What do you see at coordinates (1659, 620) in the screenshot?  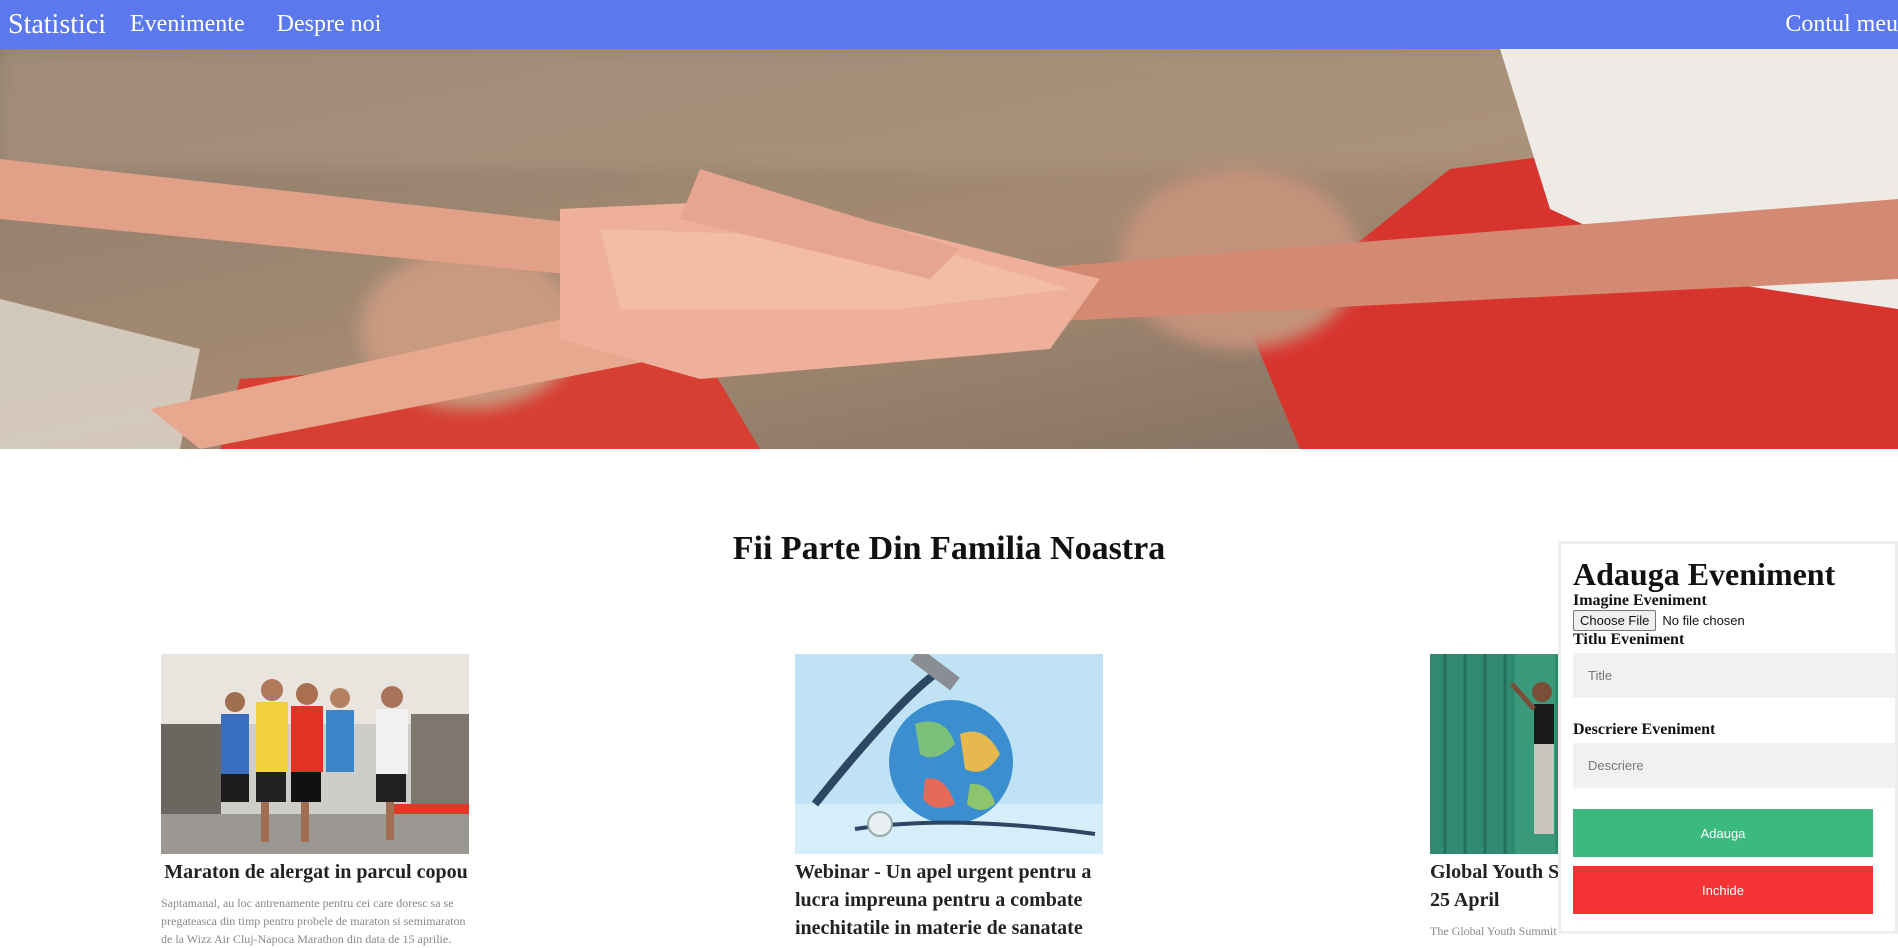 I see `file-input: Choose File No file chosen` at bounding box center [1659, 620].